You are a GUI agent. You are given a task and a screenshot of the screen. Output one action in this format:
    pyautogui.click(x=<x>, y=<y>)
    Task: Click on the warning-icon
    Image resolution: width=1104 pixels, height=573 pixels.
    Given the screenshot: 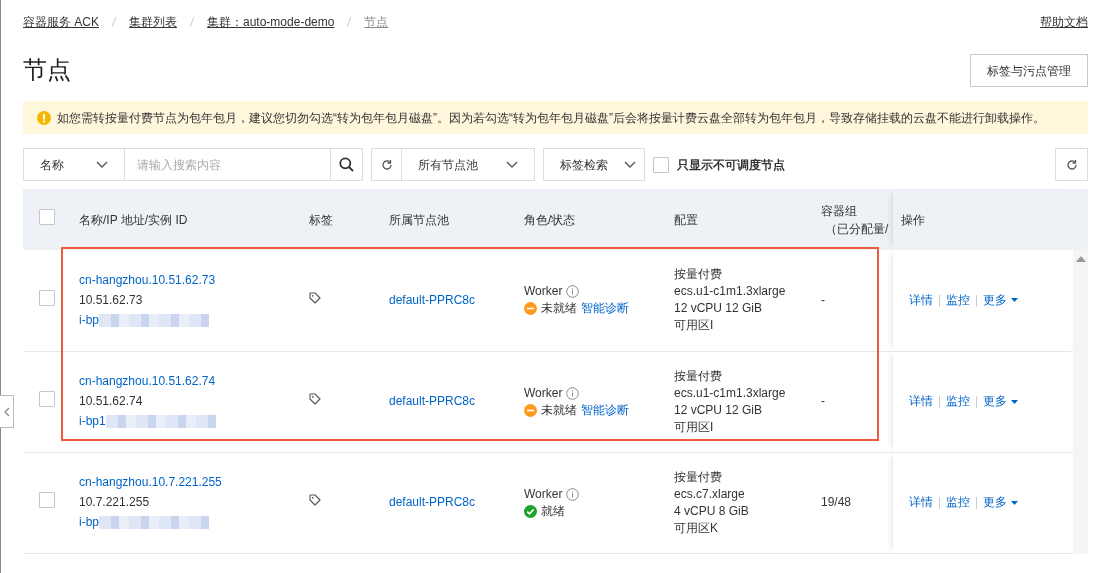 What is the action you would take?
    pyautogui.click(x=44, y=117)
    